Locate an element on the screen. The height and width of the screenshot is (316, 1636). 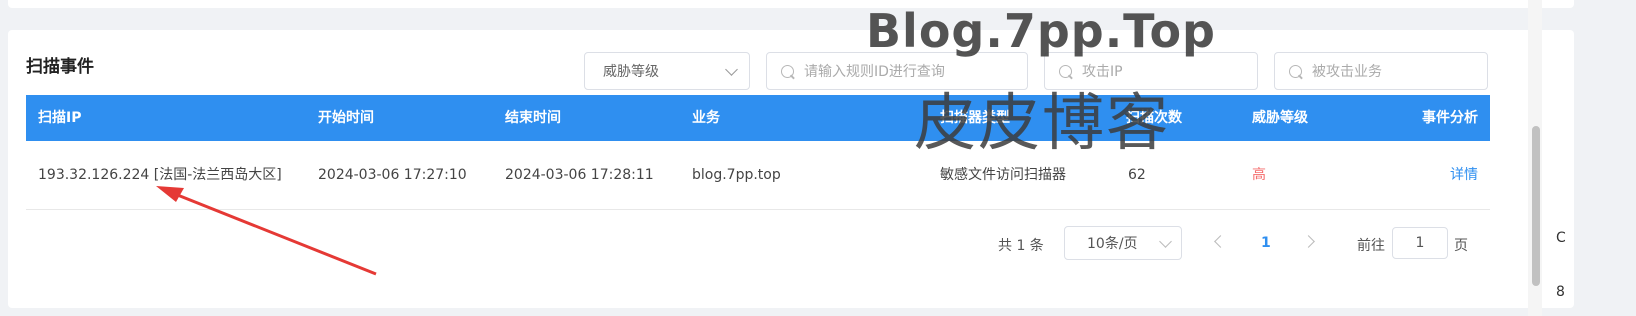
column-header-start-time: 开始时间 is located at coordinates (346, 118).